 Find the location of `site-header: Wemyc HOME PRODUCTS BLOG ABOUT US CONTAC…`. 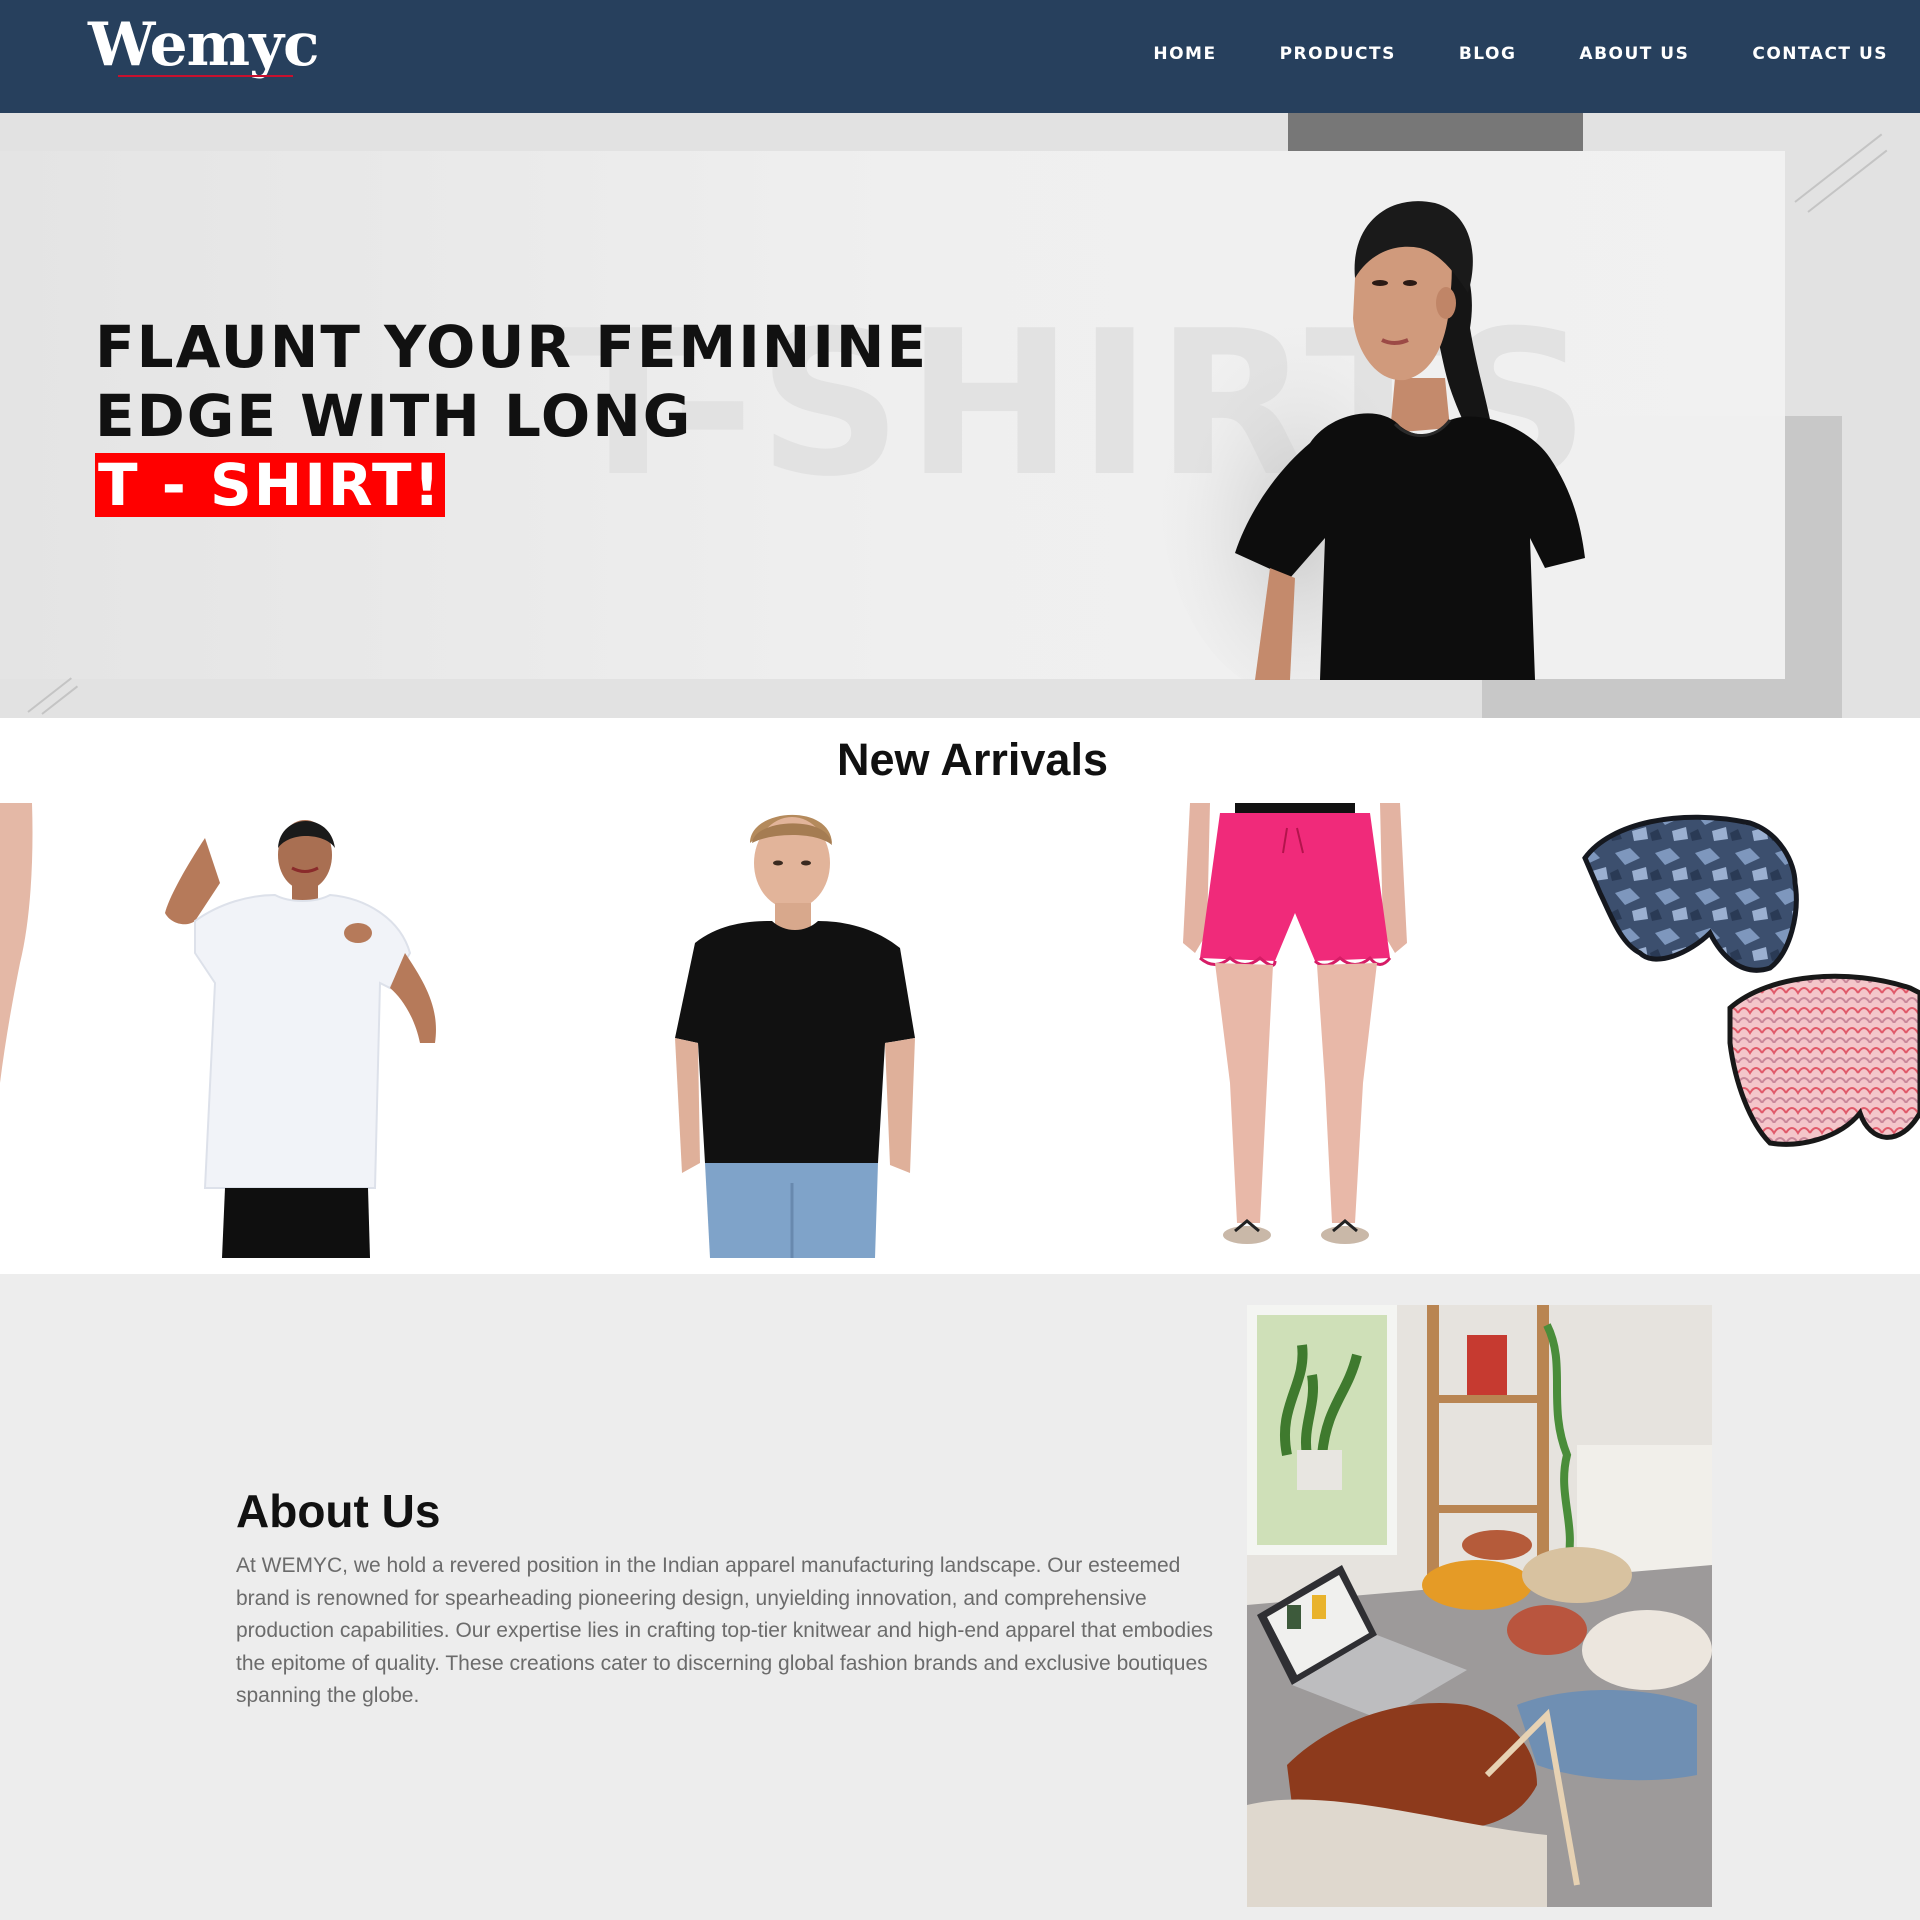

site-header: Wemyc HOME PRODUCTS BLOG ABOUT US CONTAC… is located at coordinates (960, 56).